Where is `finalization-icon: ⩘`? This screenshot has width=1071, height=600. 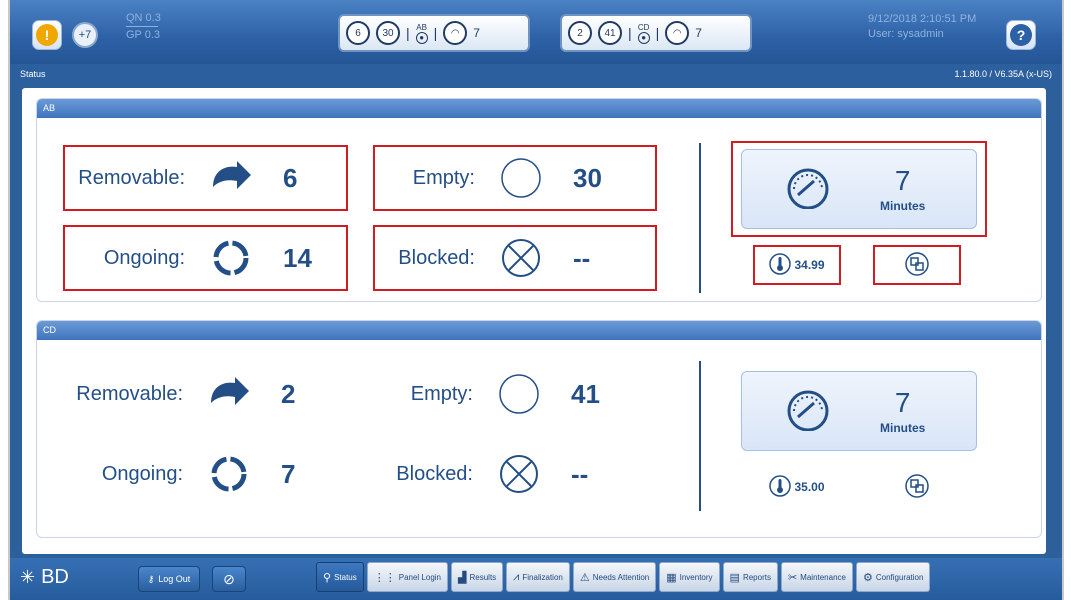 finalization-icon: ⩘ is located at coordinates (516, 576).